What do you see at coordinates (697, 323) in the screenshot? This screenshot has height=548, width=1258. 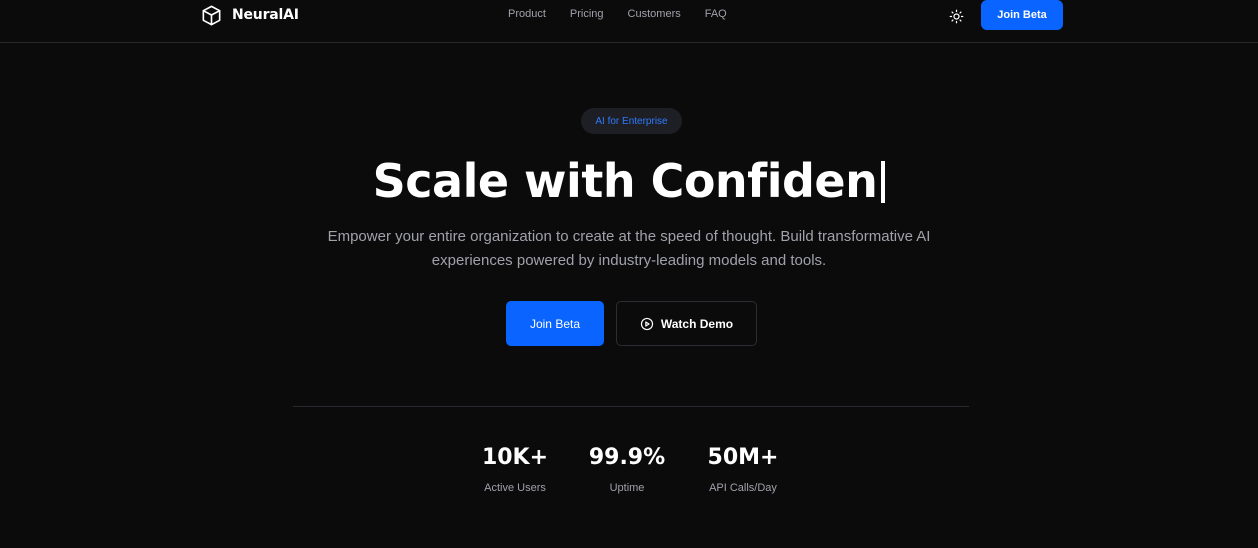 I see `watch-demo-label: Watch Demo` at bounding box center [697, 323].